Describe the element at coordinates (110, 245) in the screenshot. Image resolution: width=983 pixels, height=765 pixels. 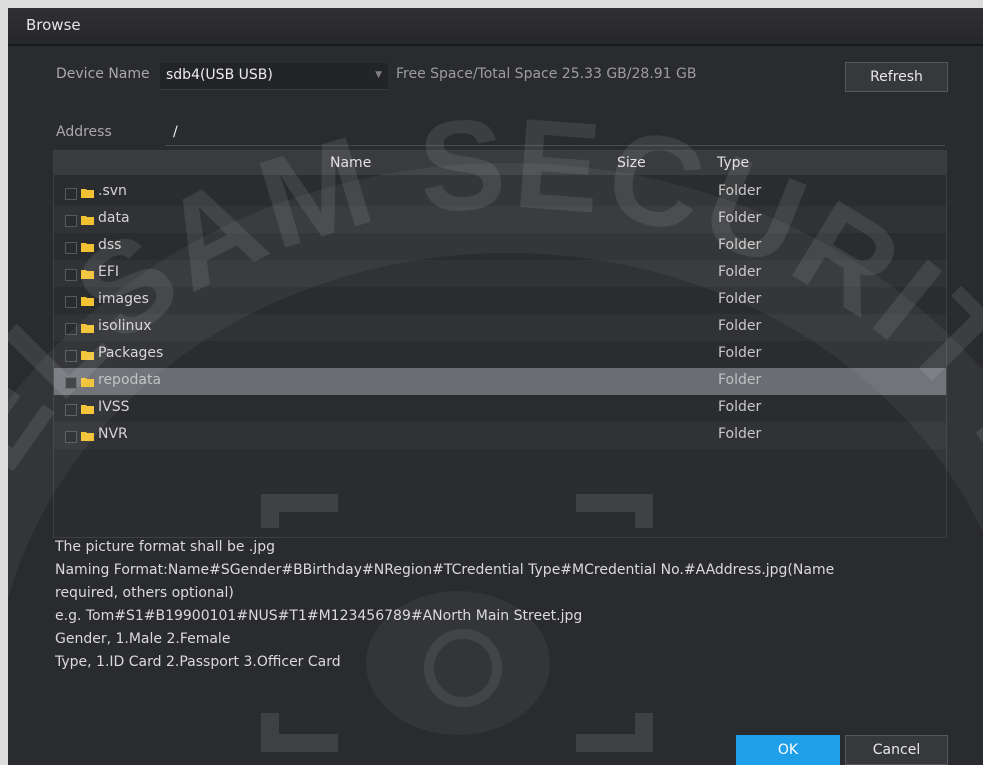
I see `file-name: dss` at that location.